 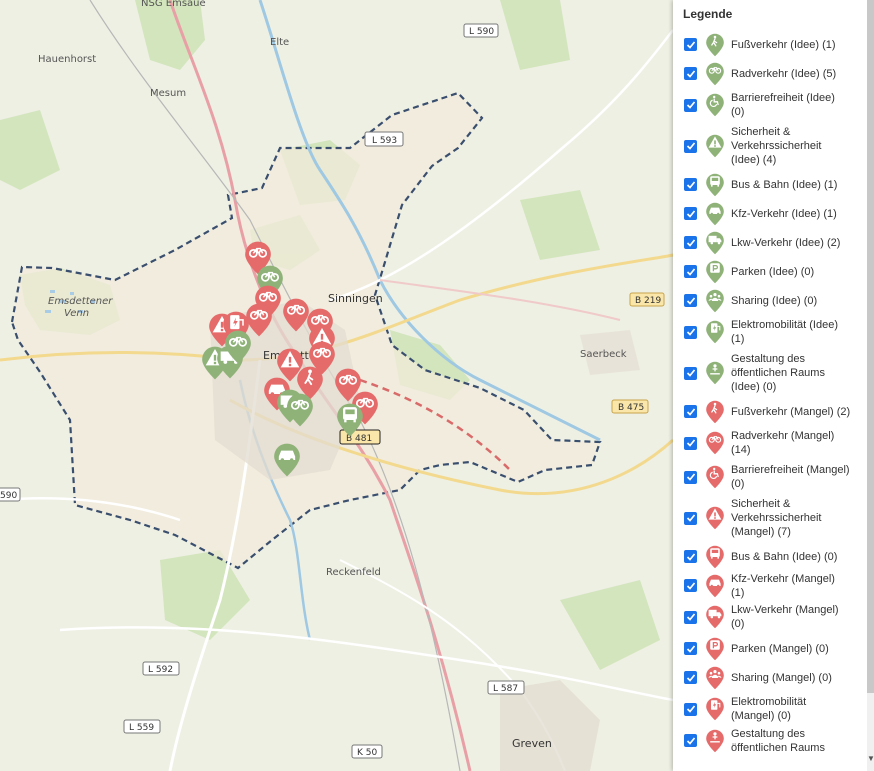 What do you see at coordinates (715, 243) in the screenshot?
I see `truck-icon` at bounding box center [715, 243].